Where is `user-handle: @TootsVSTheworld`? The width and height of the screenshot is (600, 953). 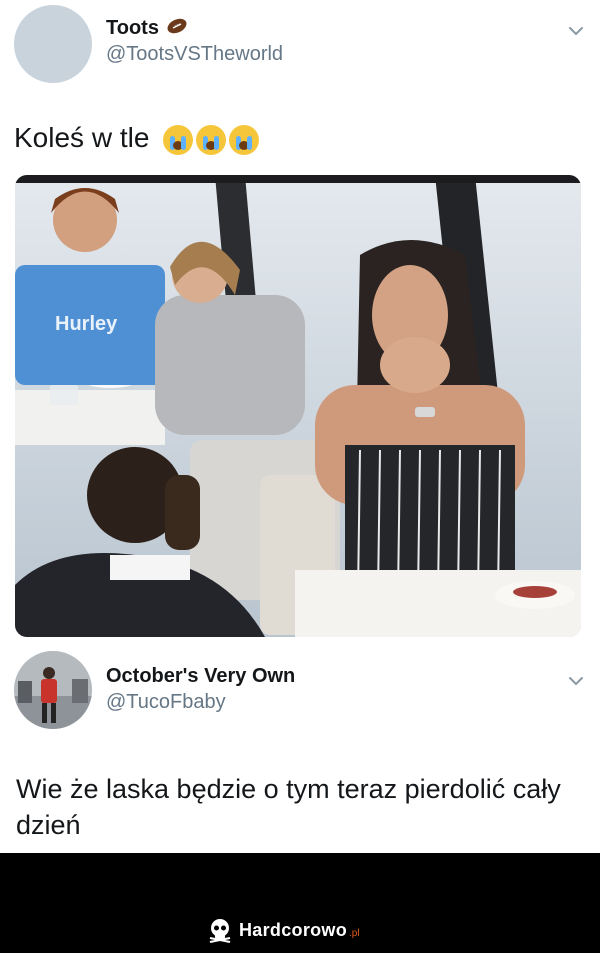
user-handle: @TootsVSTheworld is located at coordinates (194, 54).